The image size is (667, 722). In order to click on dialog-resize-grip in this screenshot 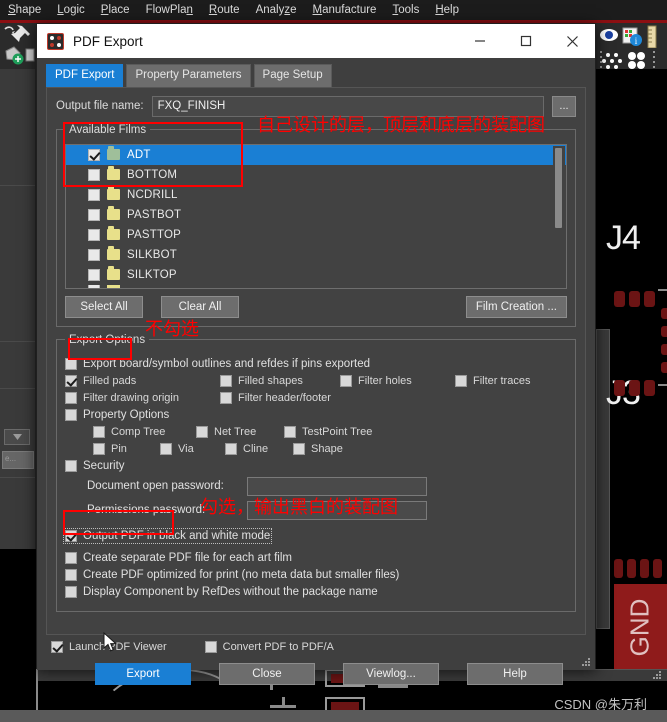, I will do `click(586, 662)`.